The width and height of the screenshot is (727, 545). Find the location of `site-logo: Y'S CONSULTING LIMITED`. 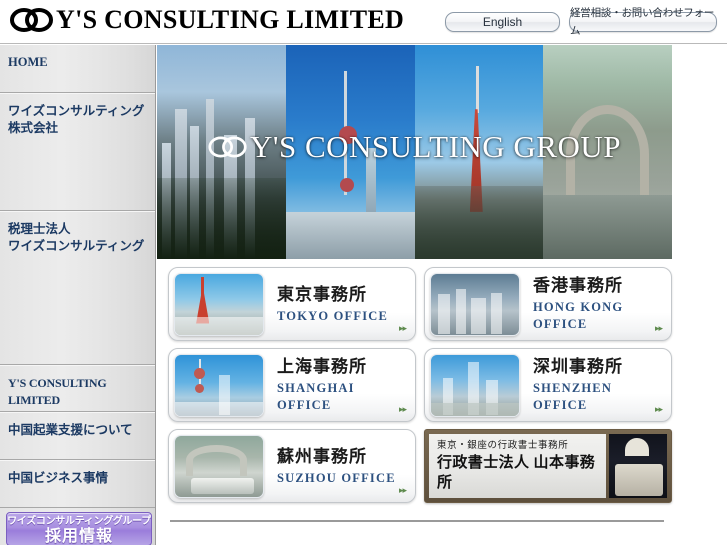

site-logo: Y'S CONSULTING LIMITED is located at coordinates (207, 20).